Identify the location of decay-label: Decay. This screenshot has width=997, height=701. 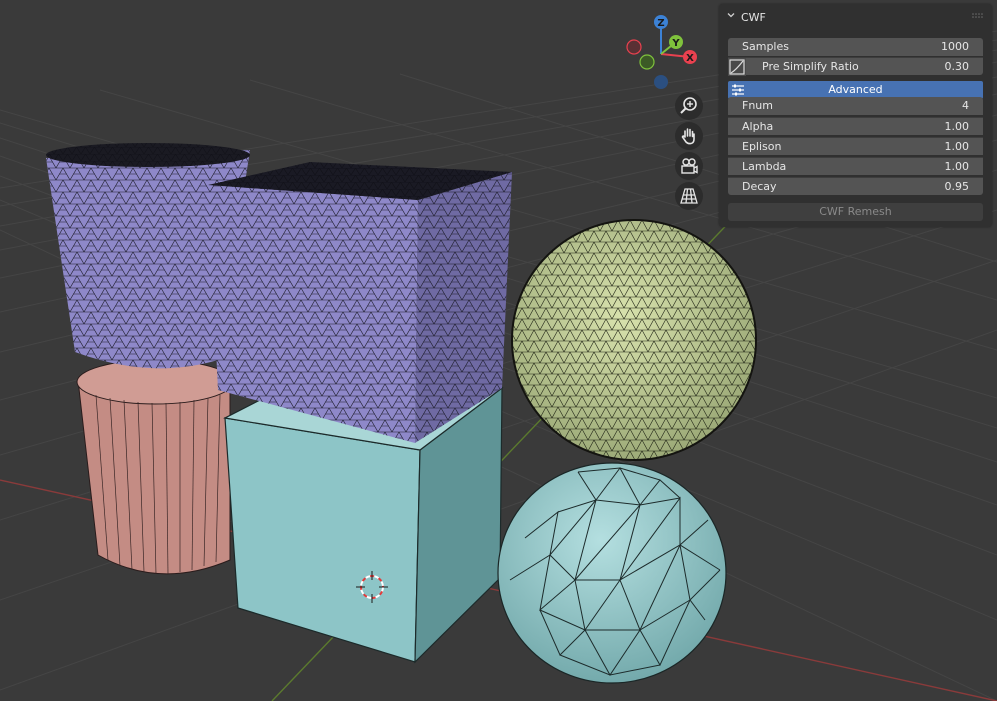
(759, 186).